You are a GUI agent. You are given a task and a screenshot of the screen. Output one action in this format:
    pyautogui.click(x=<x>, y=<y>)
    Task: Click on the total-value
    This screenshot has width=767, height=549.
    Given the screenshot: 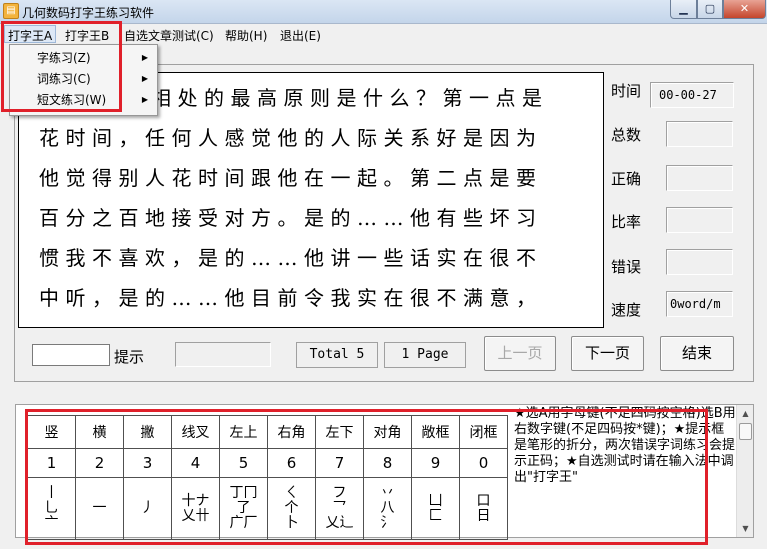 What is the action you would take?
    pyautogui.click(x=699, y=134)
    